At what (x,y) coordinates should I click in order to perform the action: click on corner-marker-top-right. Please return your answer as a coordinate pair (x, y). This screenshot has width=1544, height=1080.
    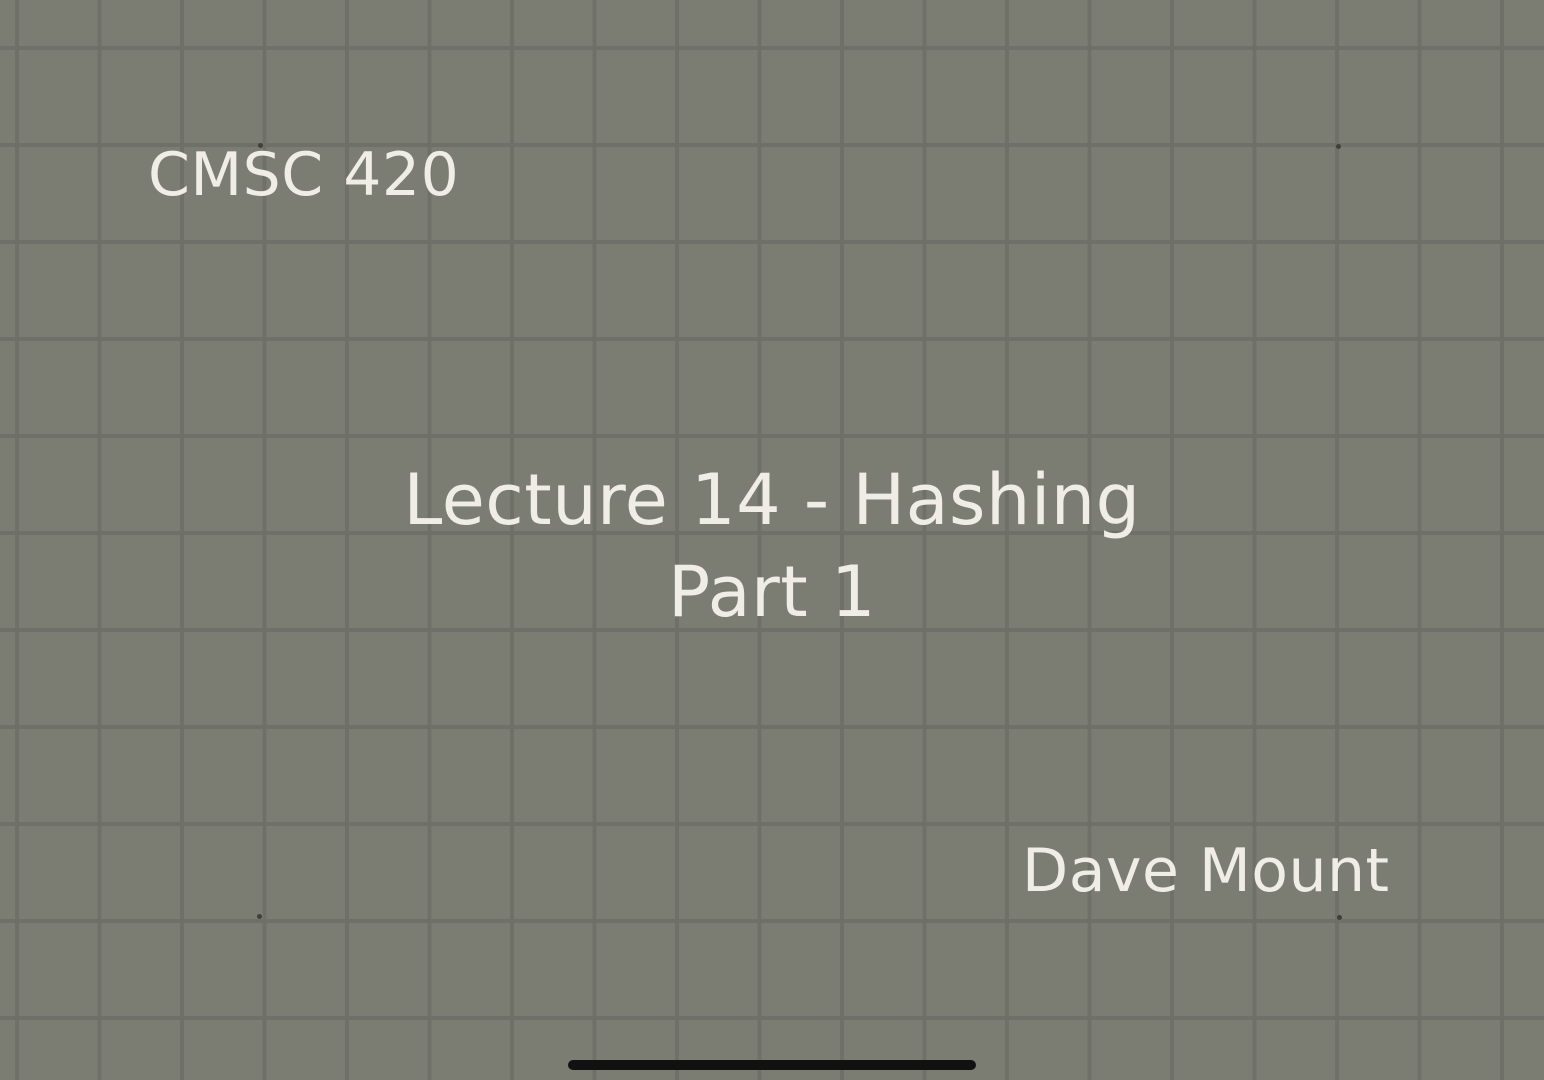
    Looking at the image, I should click on (1338, 146).